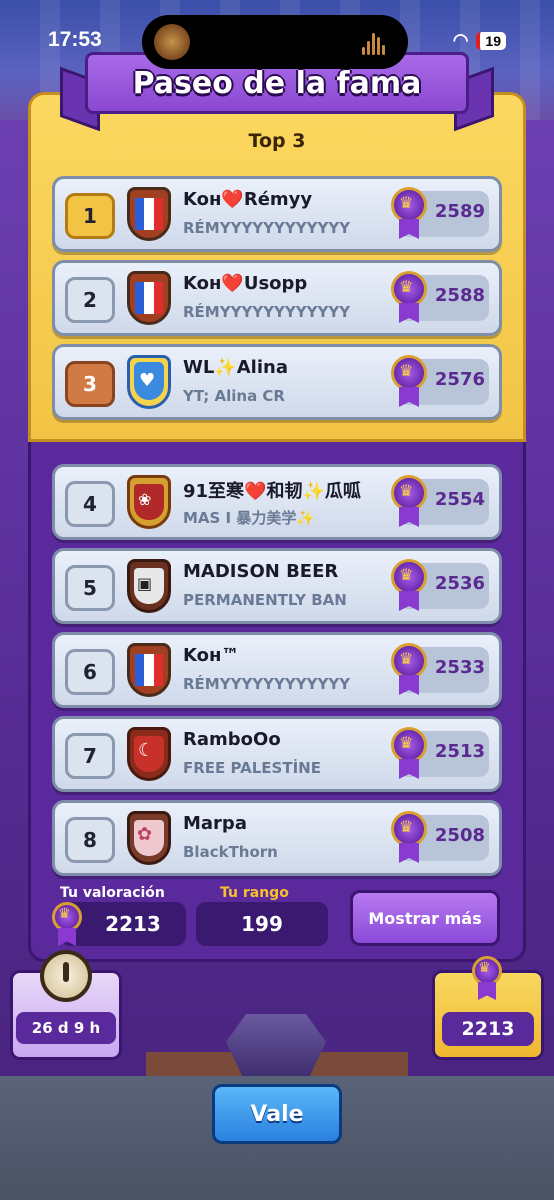 The height and width of the screenshot is (1200, 554). I want to click on rating-value: 2213, so click(133, 924).